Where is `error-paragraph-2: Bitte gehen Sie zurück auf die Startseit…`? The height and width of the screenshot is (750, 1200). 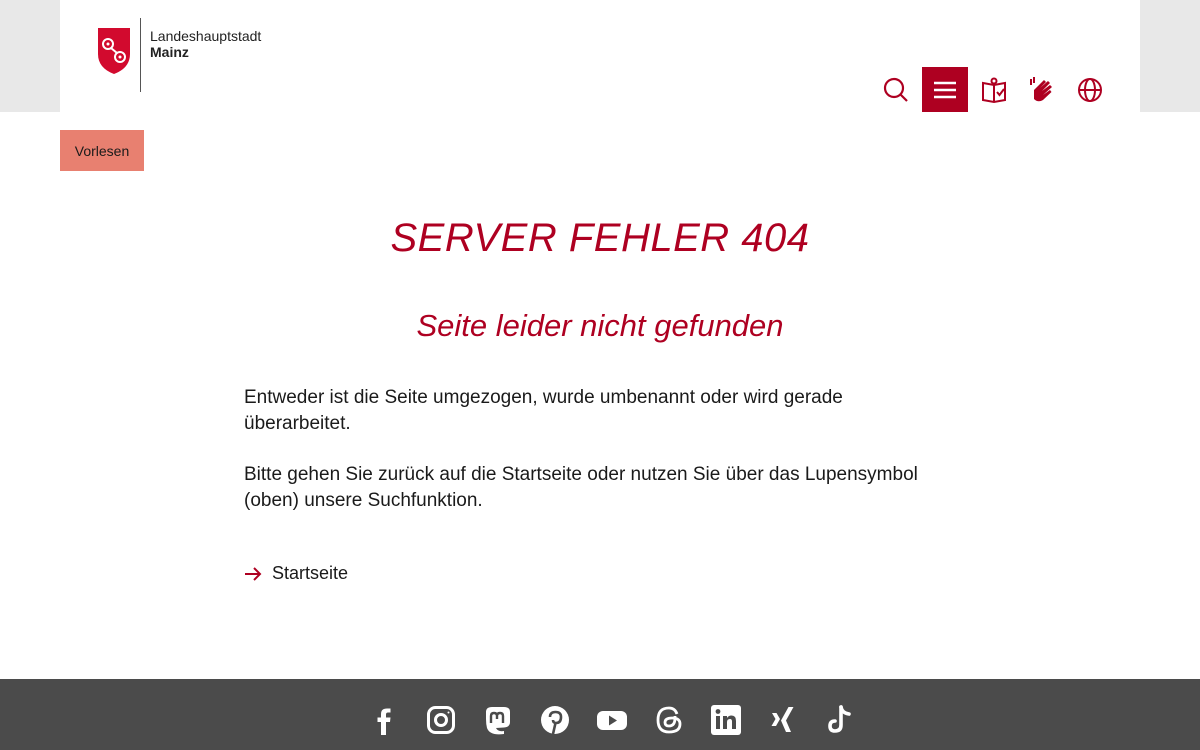 error-paragraph-2: Bitte gehen Sie zurück auf die Startseit… is located at coordinates (581, 487).